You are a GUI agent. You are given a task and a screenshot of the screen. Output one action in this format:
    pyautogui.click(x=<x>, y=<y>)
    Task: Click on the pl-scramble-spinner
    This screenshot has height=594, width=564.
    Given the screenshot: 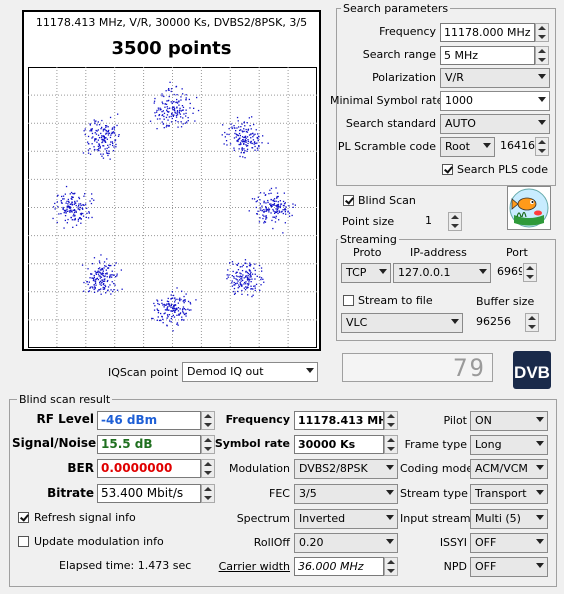 What is the action you would take?
    pyautogui.click(x=542, y=146)
    